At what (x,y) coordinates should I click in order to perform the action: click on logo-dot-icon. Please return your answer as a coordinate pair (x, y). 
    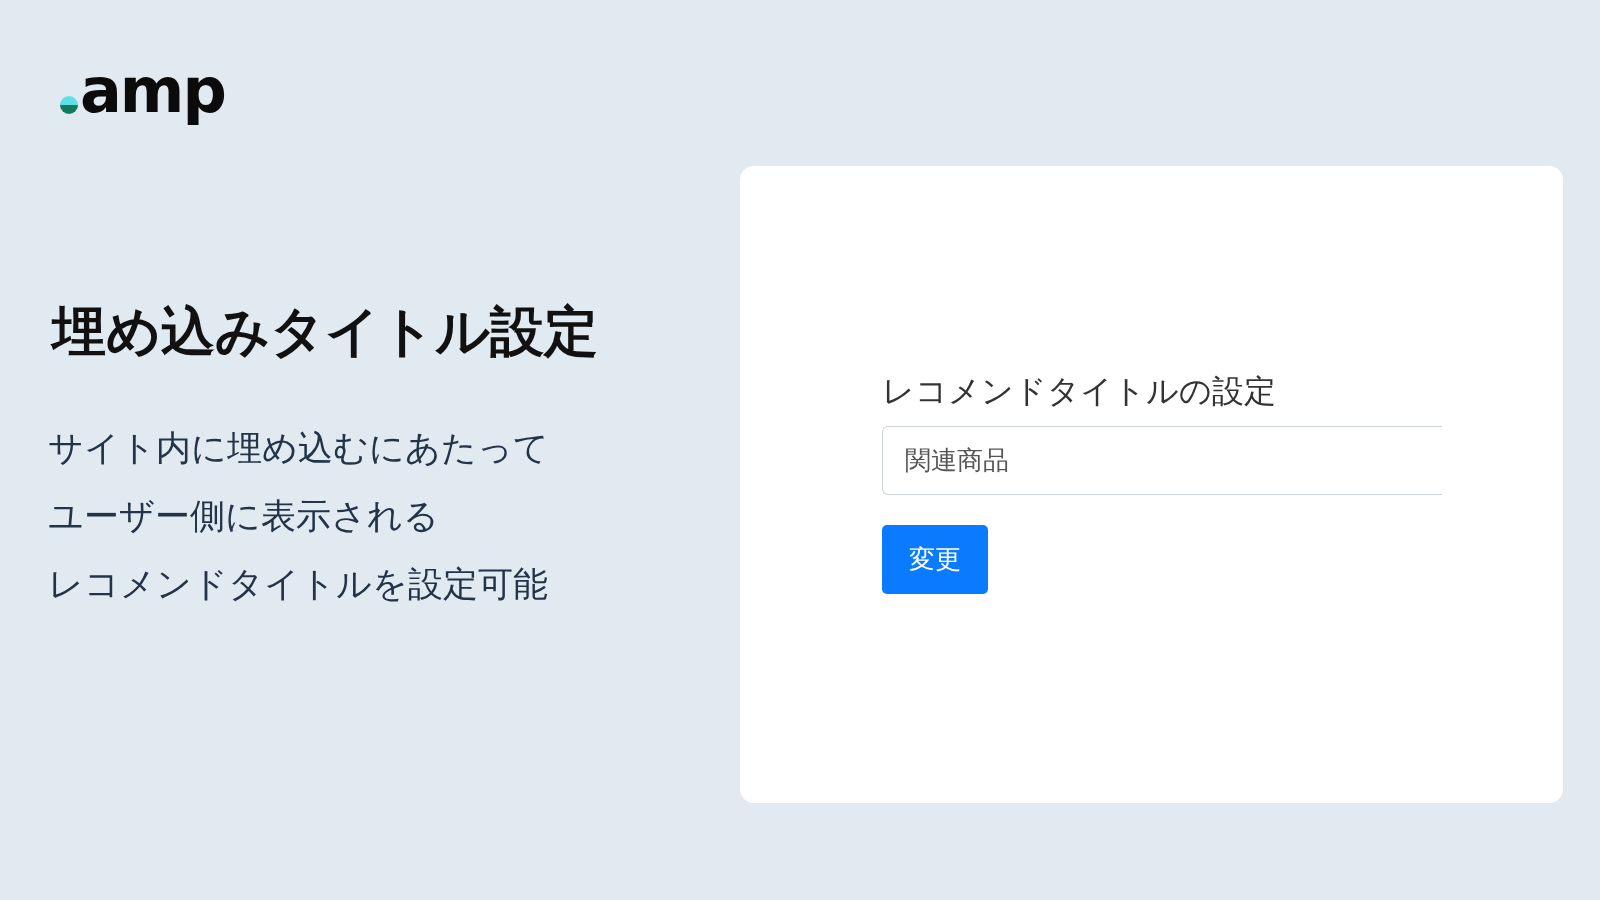
    Looking at the image, I should click on (69, 105).